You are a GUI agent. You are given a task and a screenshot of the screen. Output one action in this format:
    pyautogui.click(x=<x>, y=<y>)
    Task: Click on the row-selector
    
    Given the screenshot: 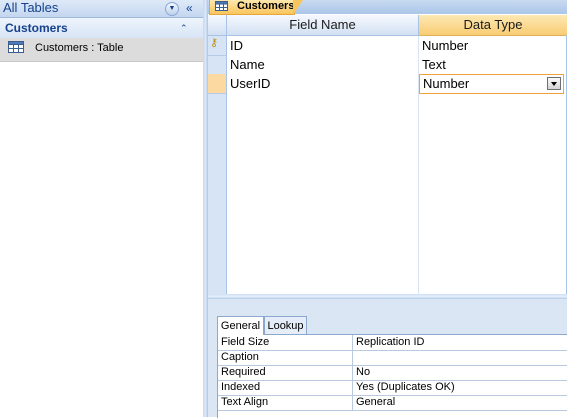 What is the action you would take?
    pyautogui.click(x=217, y=65)
    